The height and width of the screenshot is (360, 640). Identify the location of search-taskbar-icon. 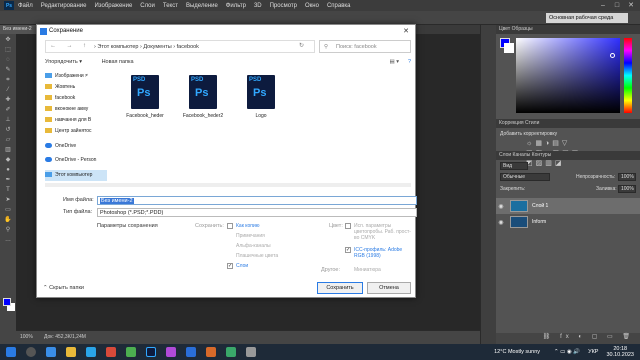
(31, 352).